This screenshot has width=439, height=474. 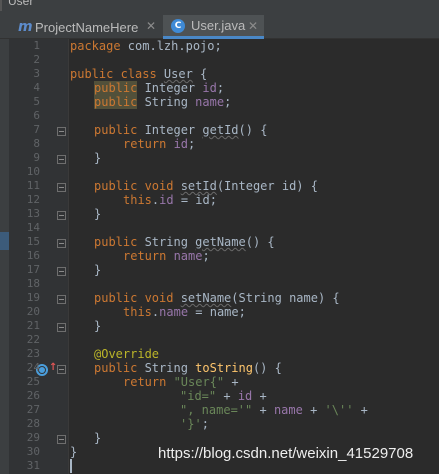 What do you see at coordinates (184, 242) in the screenshot?
I see `code-line-15: public String getName() {` at bounding box center [184, 242].